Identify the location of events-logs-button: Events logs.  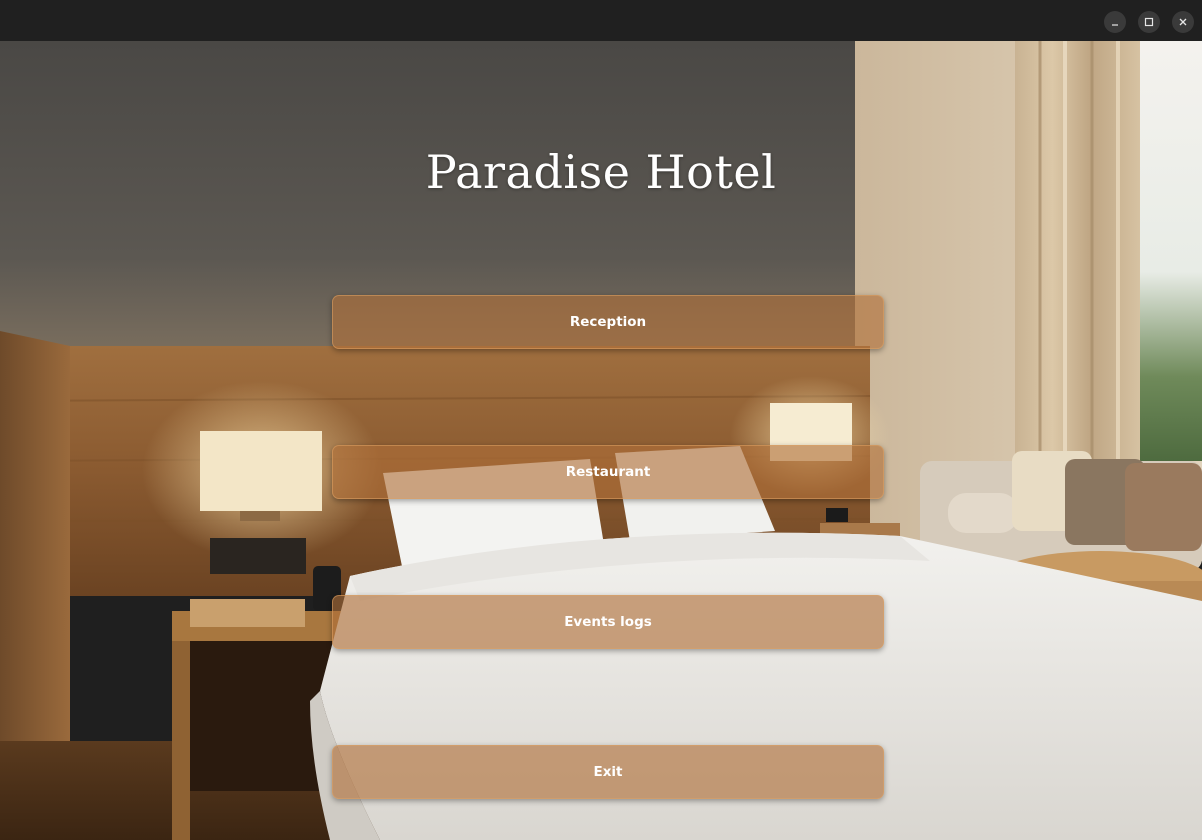
(608, 622).